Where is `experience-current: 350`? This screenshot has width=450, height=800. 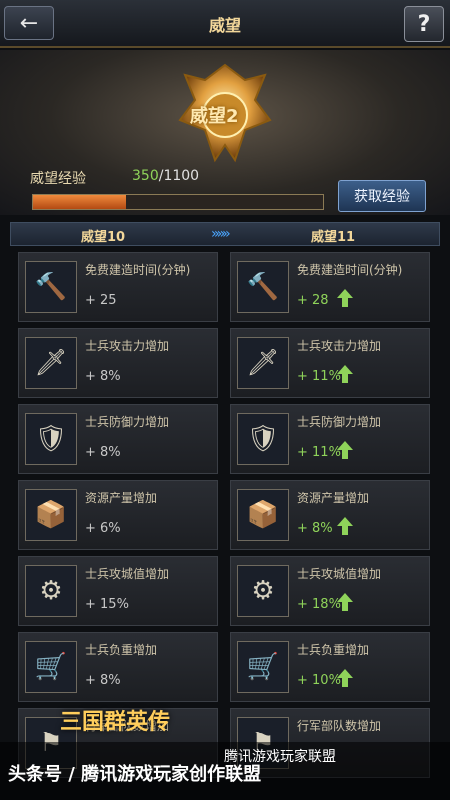
experience-current: 350 is located at coordinates (145, 176).